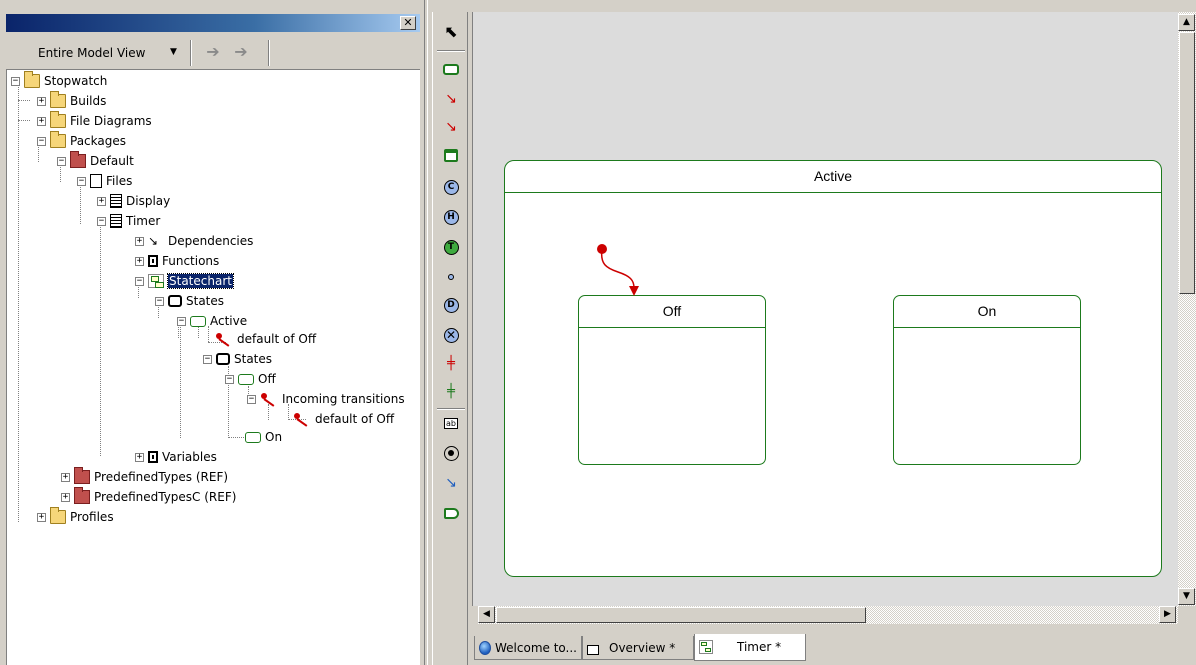 This screenshot has height=665, width=1196. What do you see at coordinates (451, 391) in the screenshot?
I see `join-sync-bar-icon: ╪` at bounding box center [451, 391].